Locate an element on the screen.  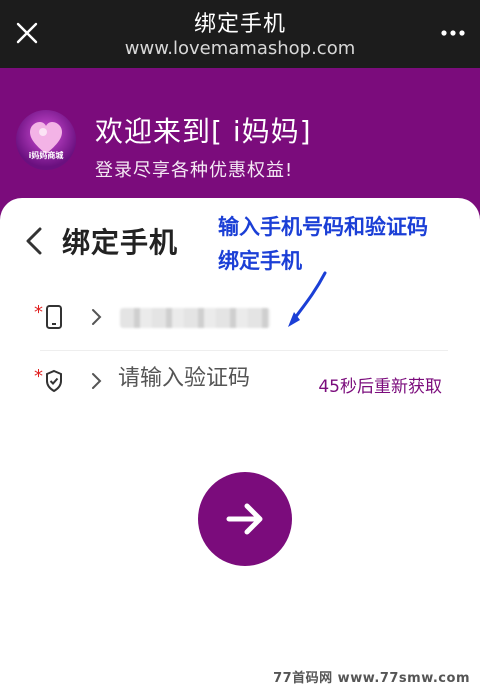
phone-field: * is located at coordinates (240, 319).